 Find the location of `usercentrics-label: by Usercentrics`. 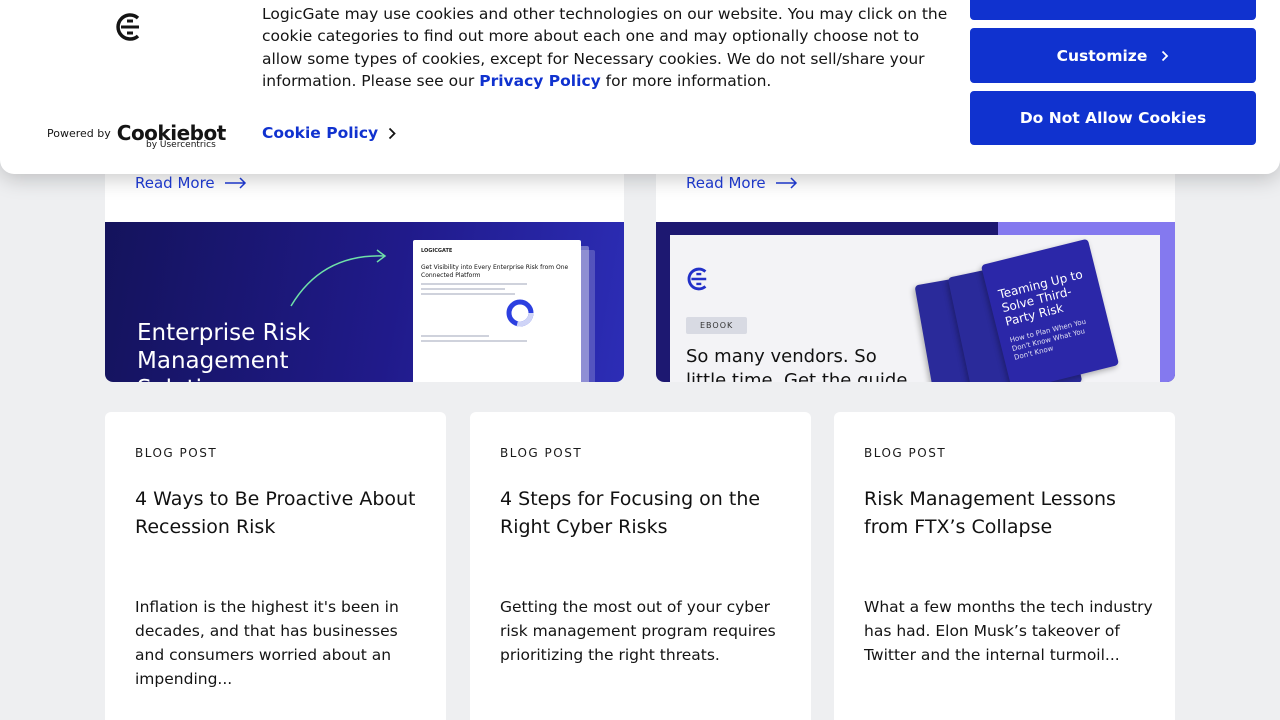

usercentrics-label: by Usercentrics is located at coordinates (181, 145).